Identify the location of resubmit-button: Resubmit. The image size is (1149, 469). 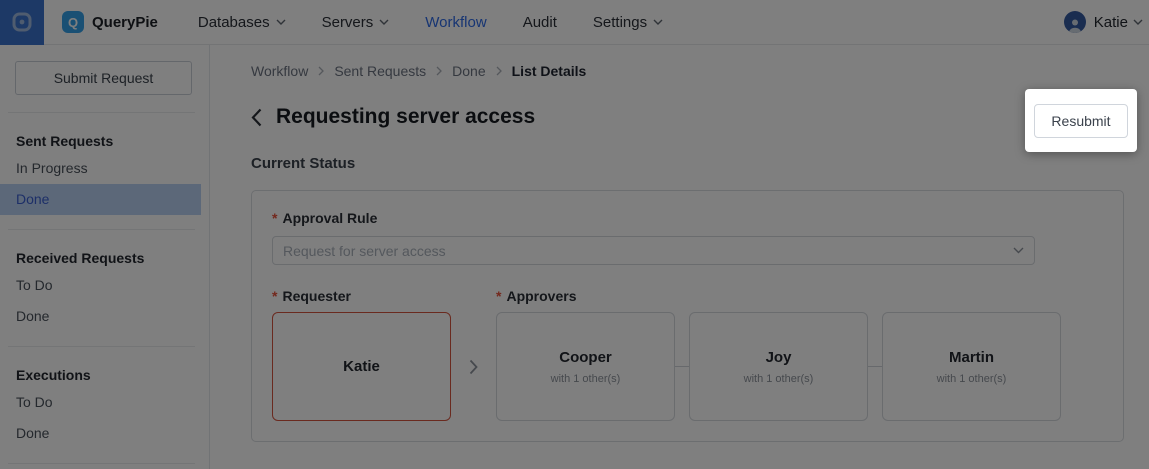
(1081, 120).